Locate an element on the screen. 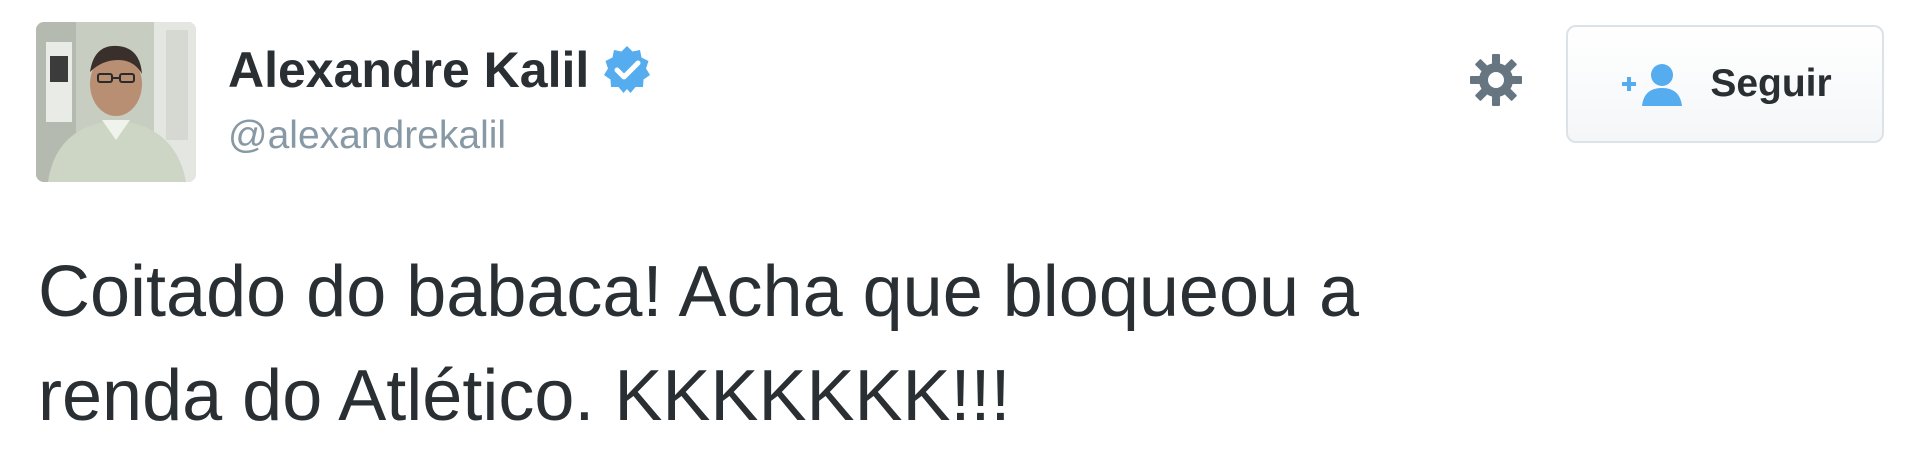 Image resolution: width=1905 pixels, height=475 pixels. author-info: Alexandre Kalil @alexandrekalil is located at coordinates (440, 99).